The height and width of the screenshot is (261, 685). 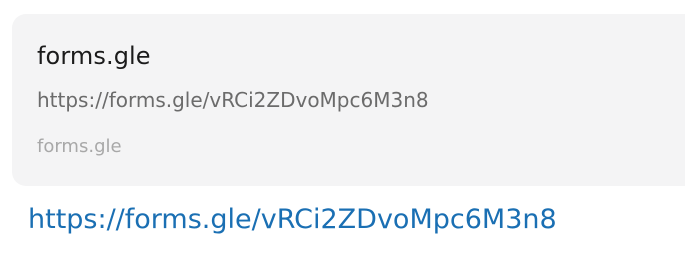 What do you see at coordinates (79, 146) in the screenshot?
I see `link-preview-domain: forms.gle` at bounding box center [79, 146].